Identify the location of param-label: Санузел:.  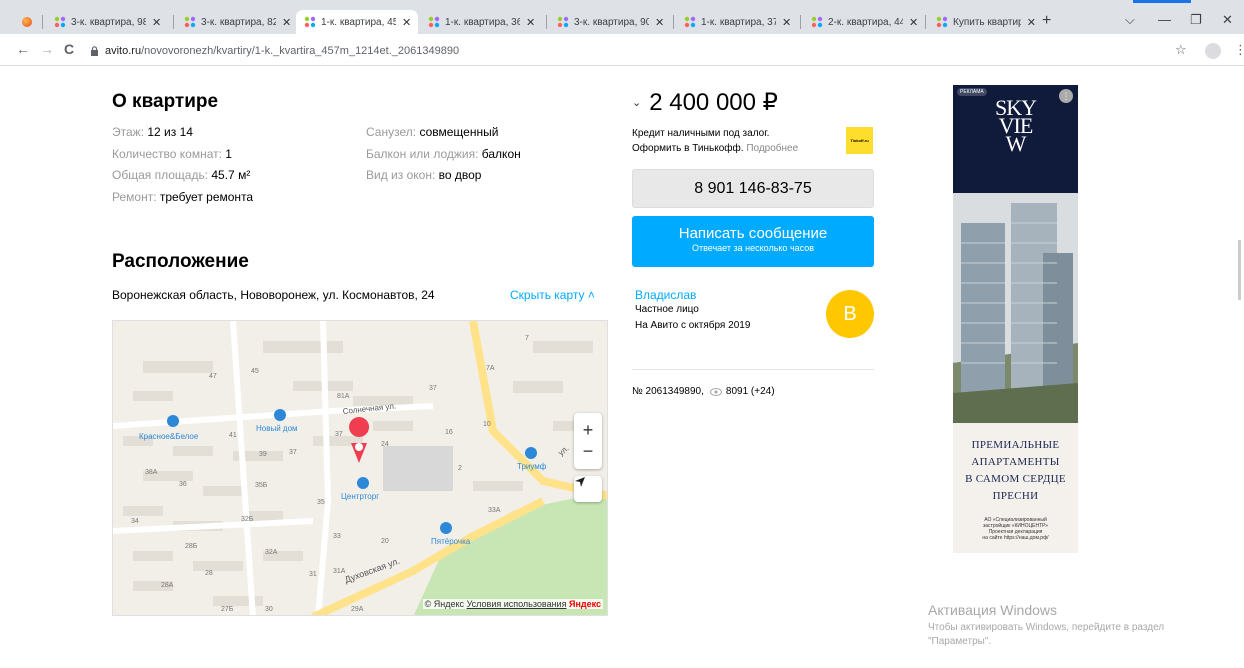
(391, 132).